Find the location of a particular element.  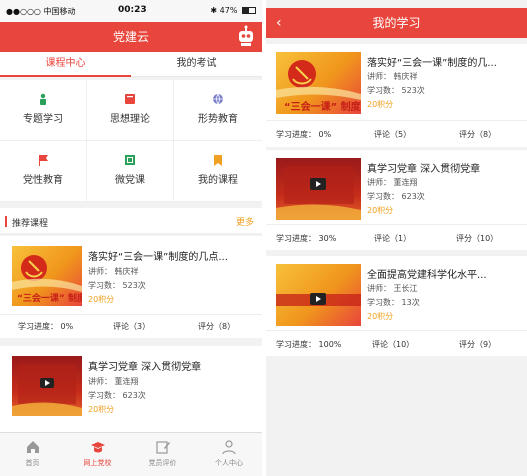

category-micro-lesson: 微党课 is located at coordinates (130, 171).